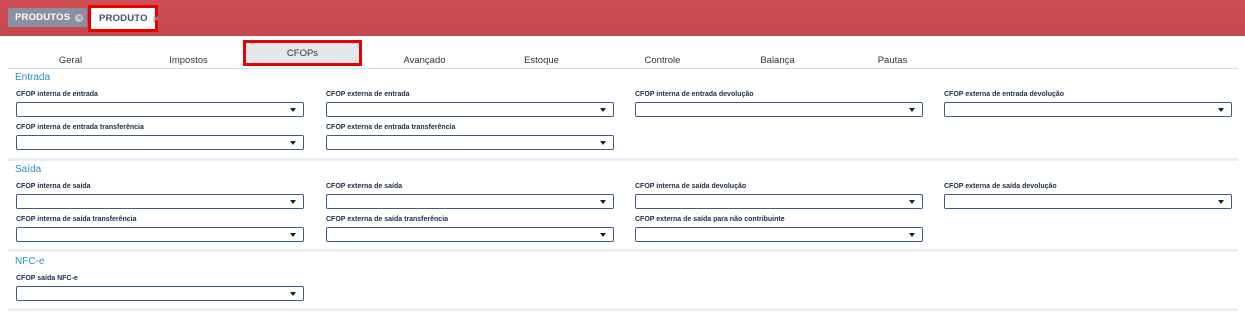  I want to click on tab-geral: Geral, so click(70, 60).